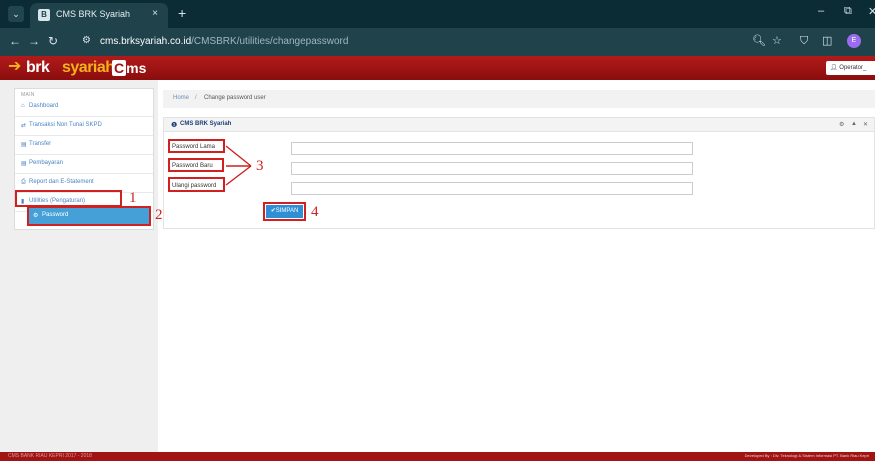 This screenshot has width=875, height=461. What do you see at coordinates (437, 14) in the screenshot?
I see `browser-tab-bar: ⌄ B CMS BRK Syariah × + – ⧉ ✕` at bounding box center [437, 14].